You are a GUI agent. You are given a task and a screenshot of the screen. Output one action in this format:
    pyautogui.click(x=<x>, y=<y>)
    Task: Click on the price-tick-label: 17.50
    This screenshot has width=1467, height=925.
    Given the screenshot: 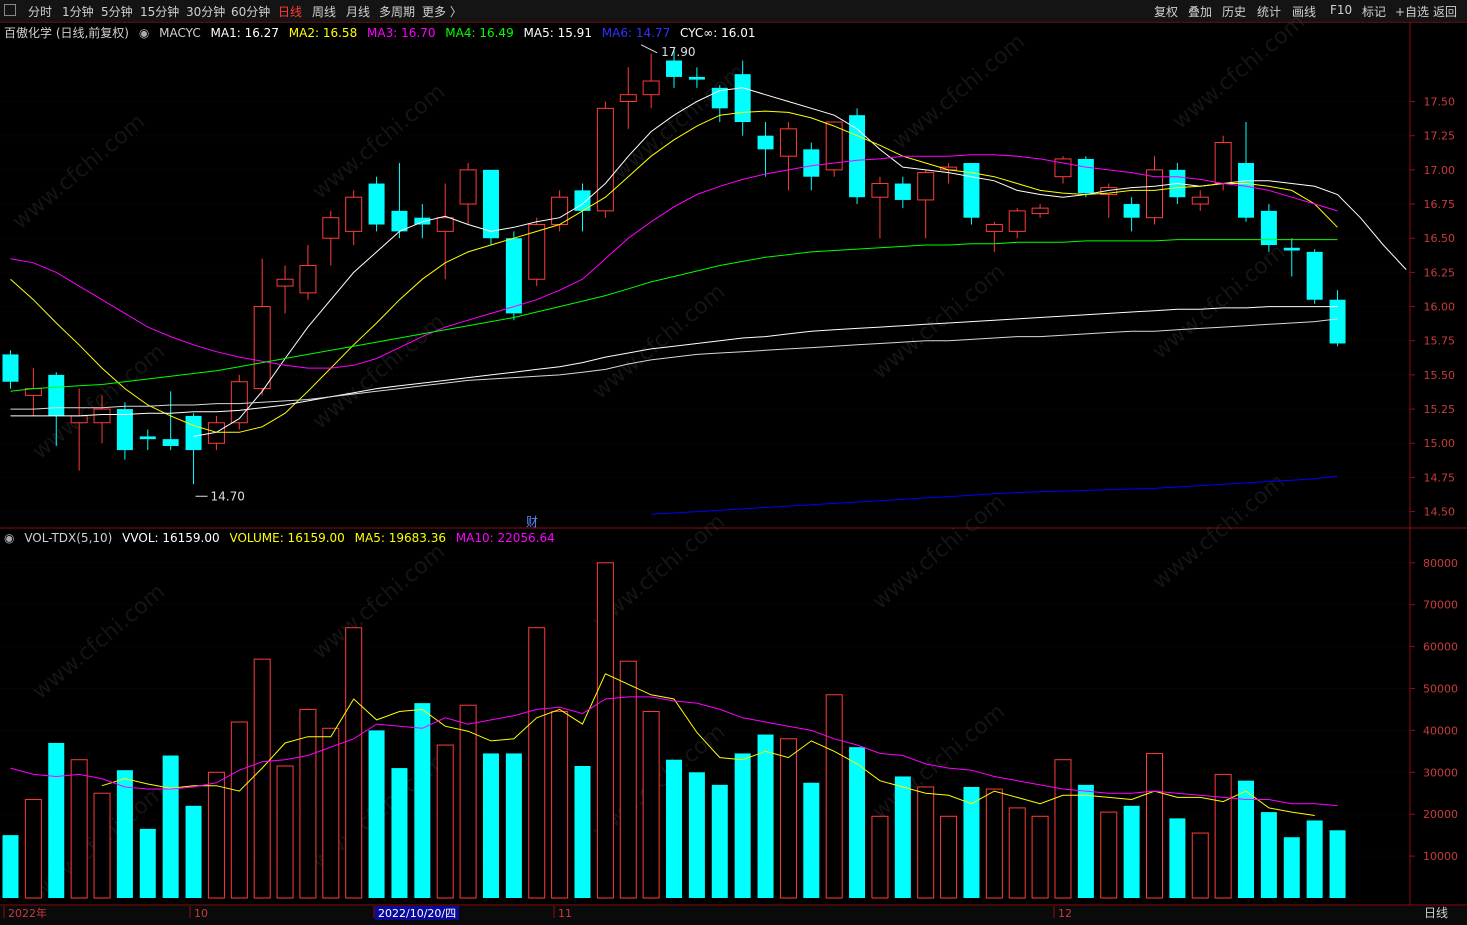 What is the action you would take?
    pyautogui.click(x=1440, y=102)
    